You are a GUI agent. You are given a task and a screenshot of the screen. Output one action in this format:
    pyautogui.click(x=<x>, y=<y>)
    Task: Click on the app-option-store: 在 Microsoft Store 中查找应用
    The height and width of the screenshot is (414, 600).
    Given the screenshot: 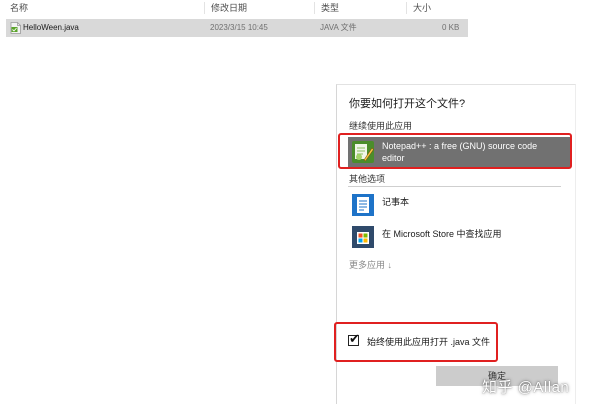 What is the action you would take?
    pyautogui.click(x=459, y=237)
    